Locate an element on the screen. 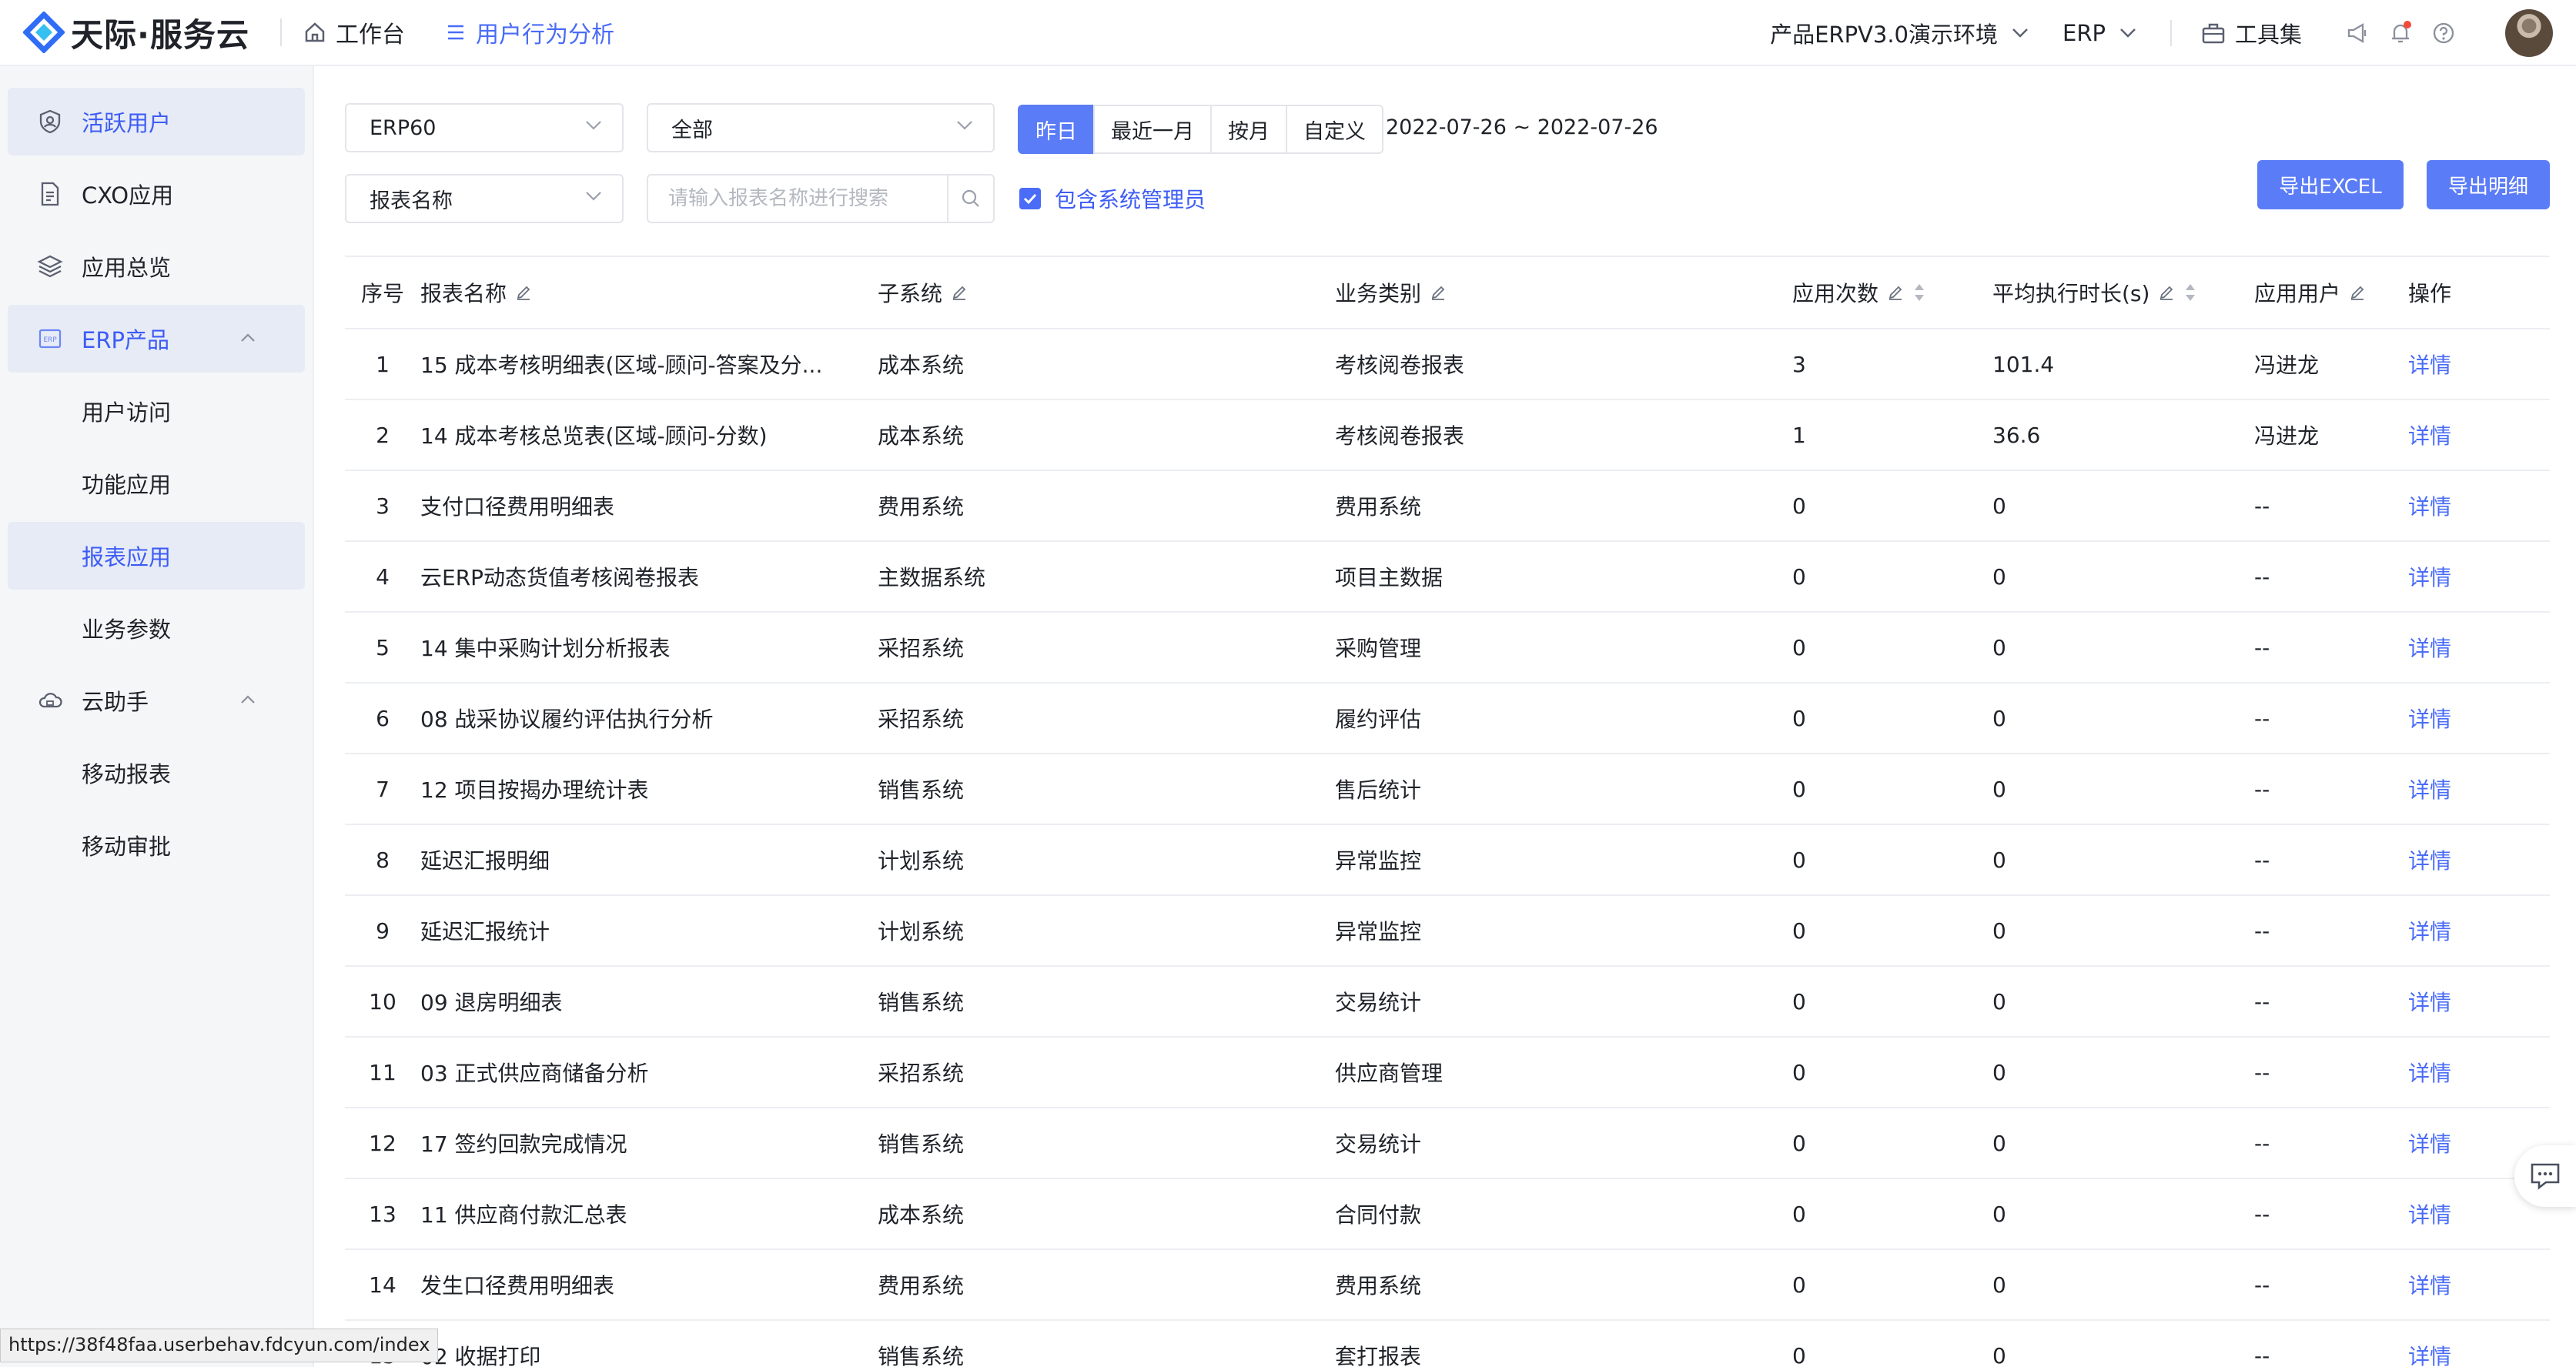 The image size is (2576, 1367). header-usage-count: 应用次数 is located at coordinates (1892, 292).